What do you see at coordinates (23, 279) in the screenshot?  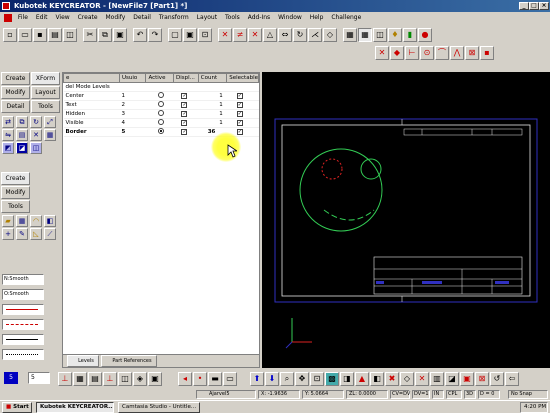 I see `line-type-select: N:Smooth` at bounding box center [23, 279].